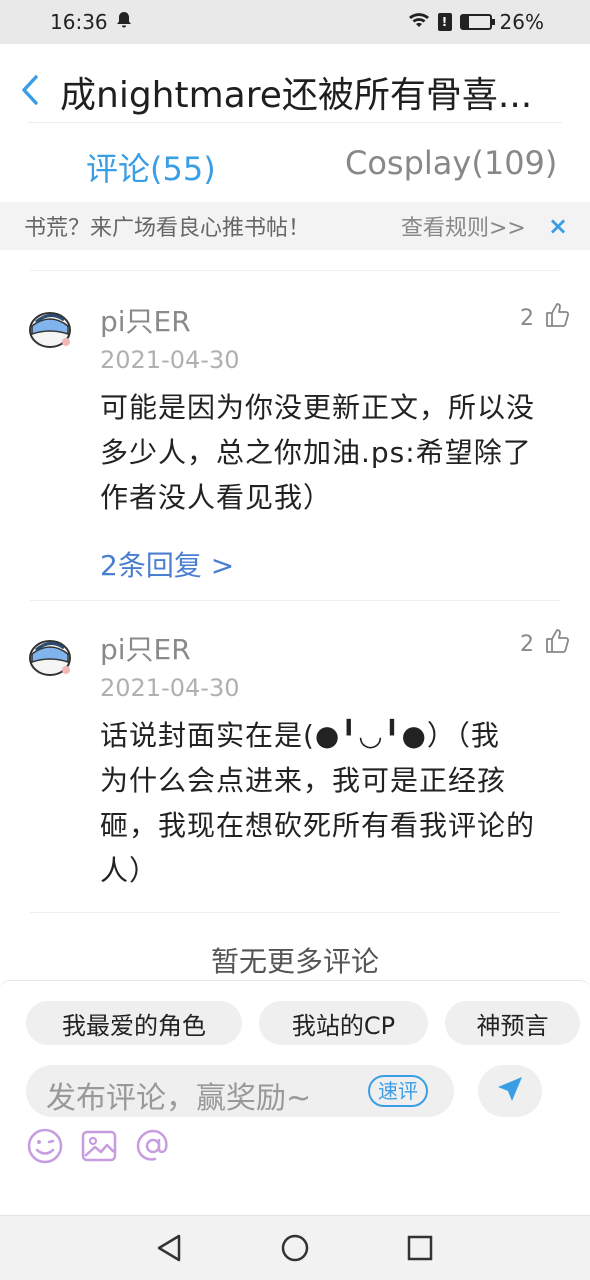  What do you see at coordinates (318, 407) in the screenshot?
I see `comment-line: 可能是因为你没更新正文，所以没` at bounding box center [318, 407].